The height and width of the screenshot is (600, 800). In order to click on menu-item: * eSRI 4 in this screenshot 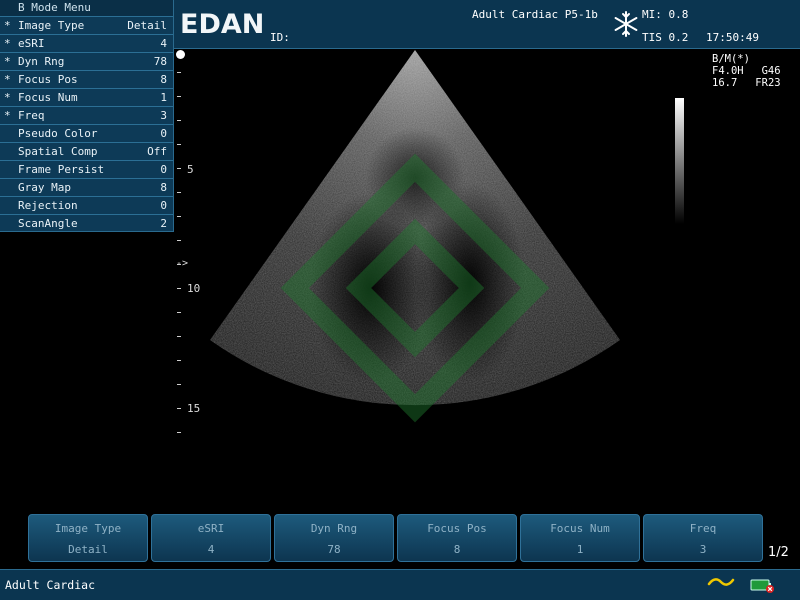, I will do `click(86, 43)`.